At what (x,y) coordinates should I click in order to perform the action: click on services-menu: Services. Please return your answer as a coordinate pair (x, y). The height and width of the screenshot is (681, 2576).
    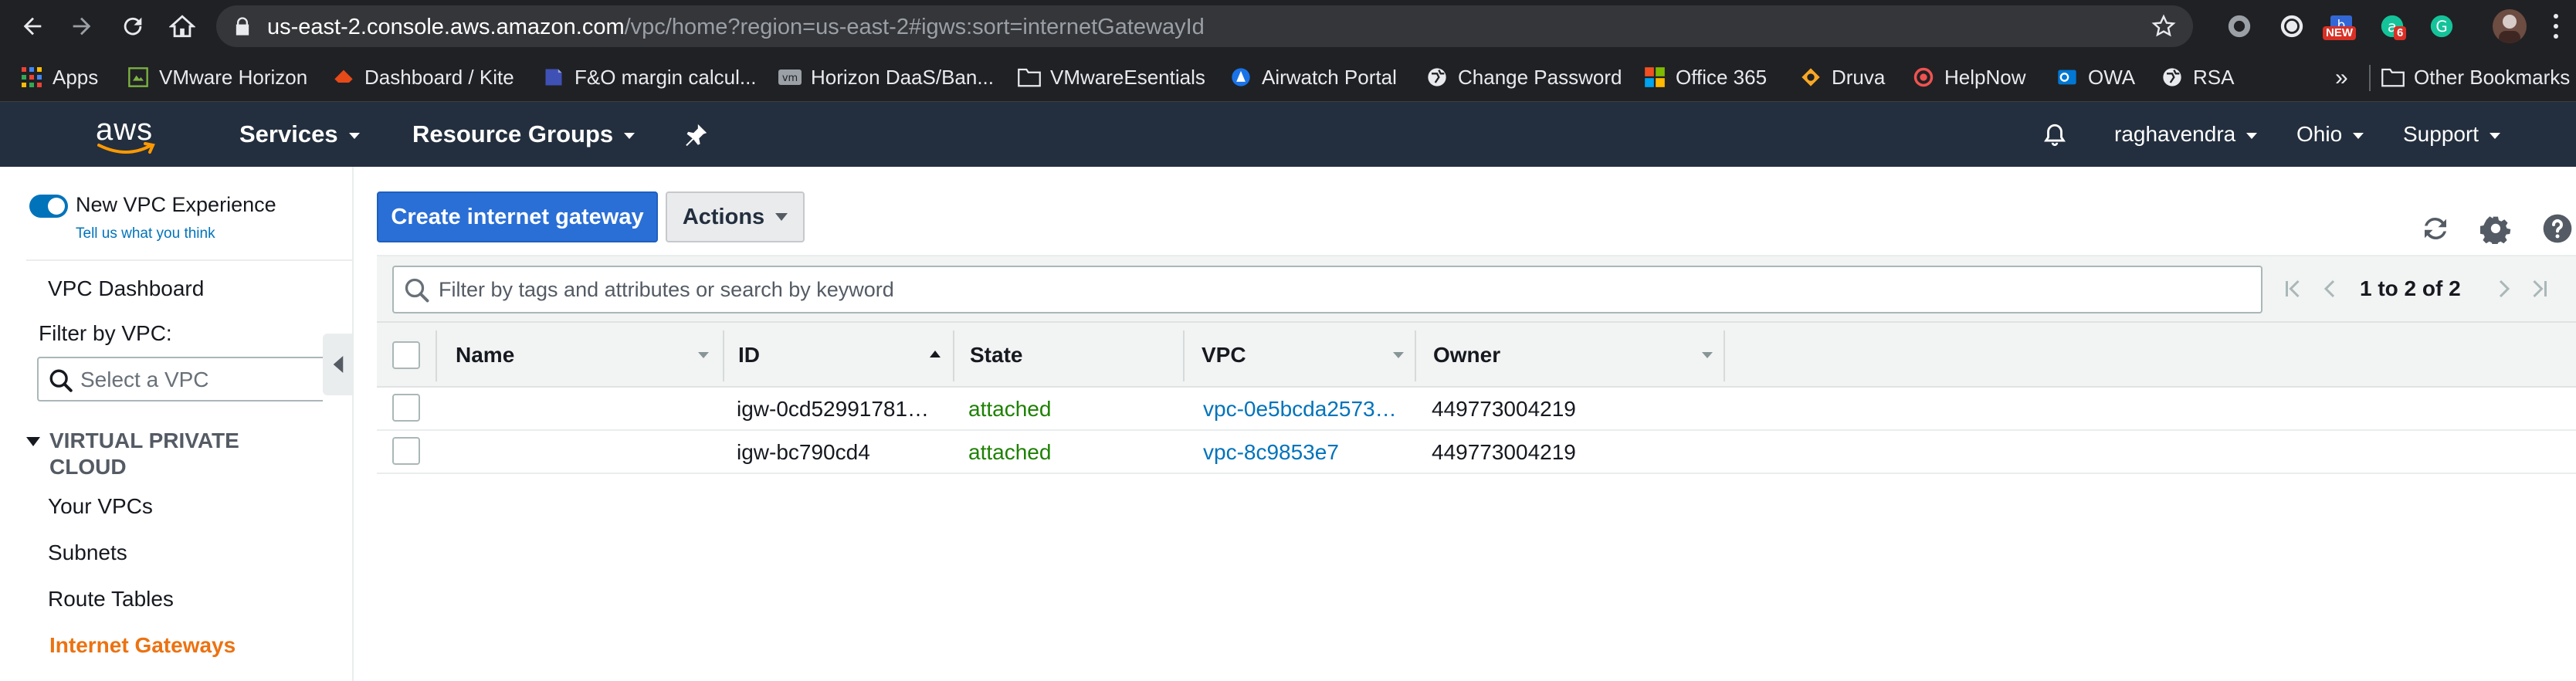
    Looking at the image, I should click on (299, 134).